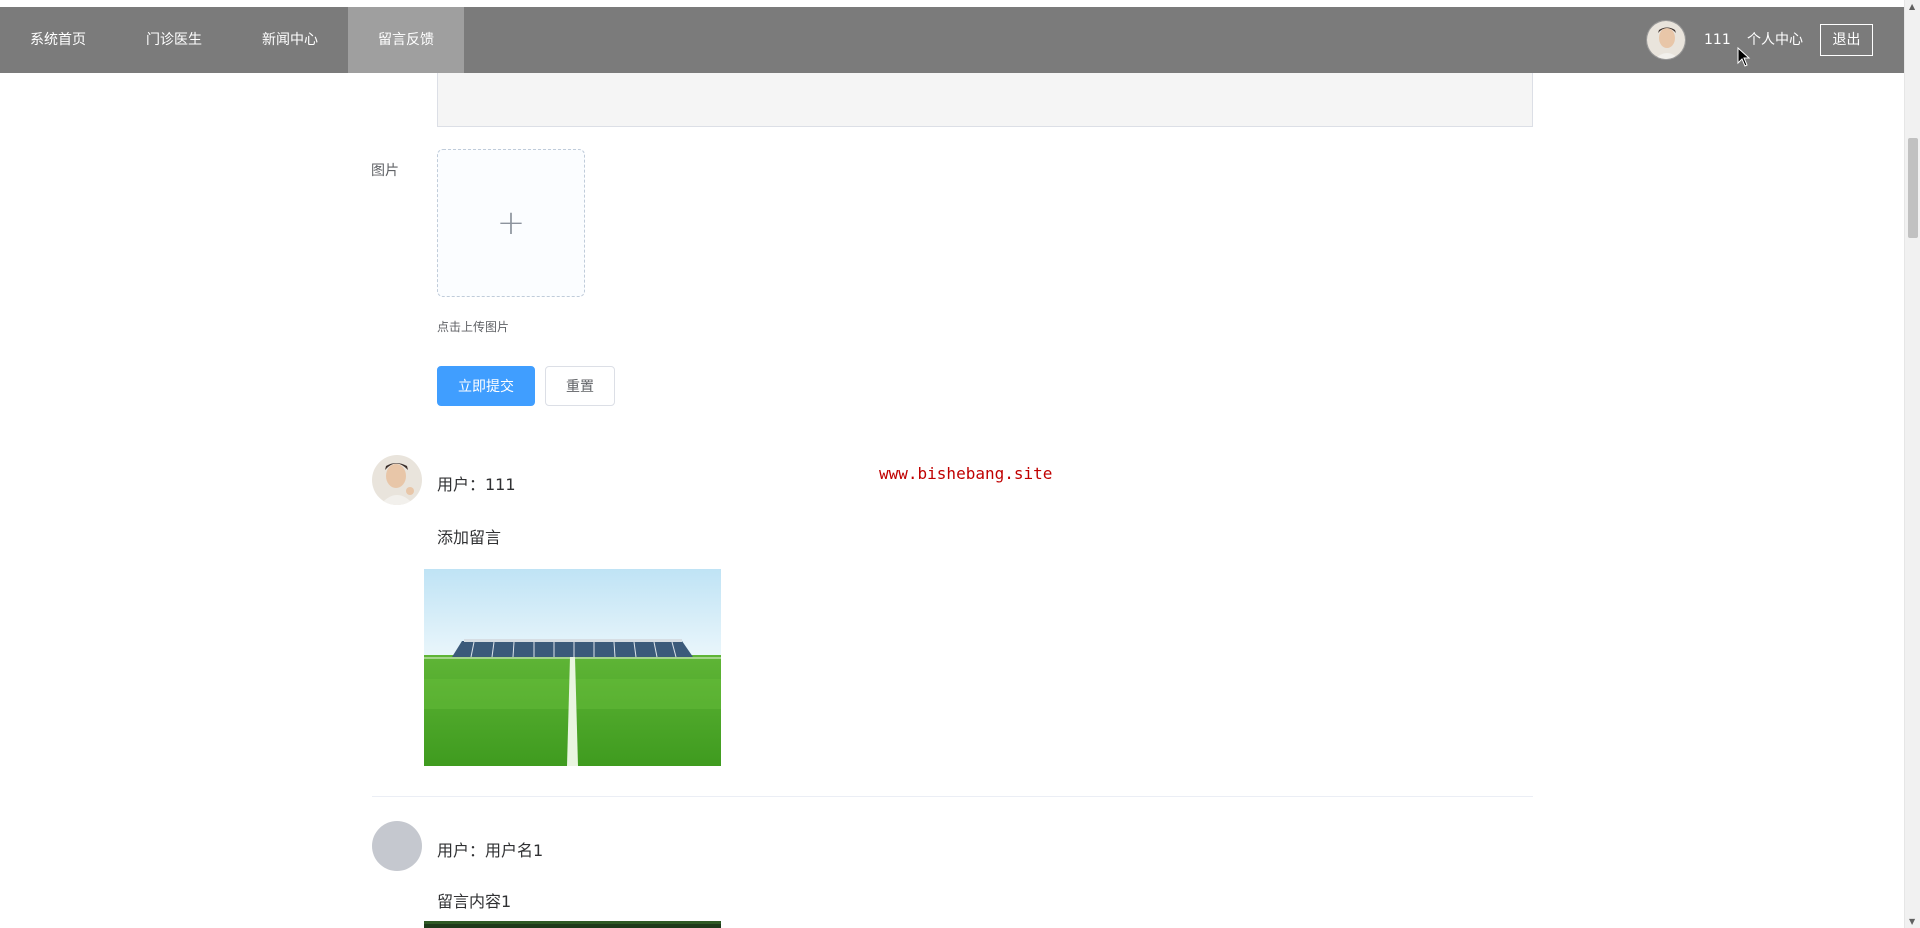 Image resolution: width=1920 pixels, height=928 pixels. Describe the element at coordinates (1912, 921) in the screenshot. I see `triangle-down-icon: ▼` at that location.